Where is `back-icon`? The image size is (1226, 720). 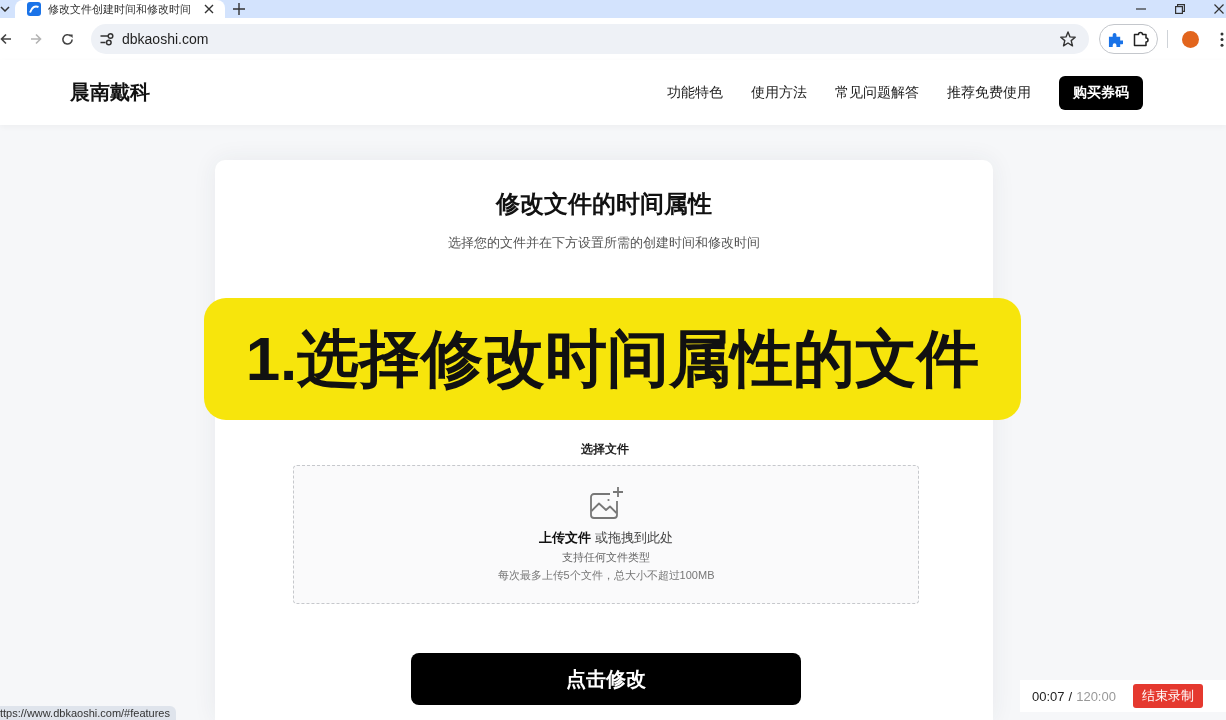
back-icon is located at coordinates (6, 39).